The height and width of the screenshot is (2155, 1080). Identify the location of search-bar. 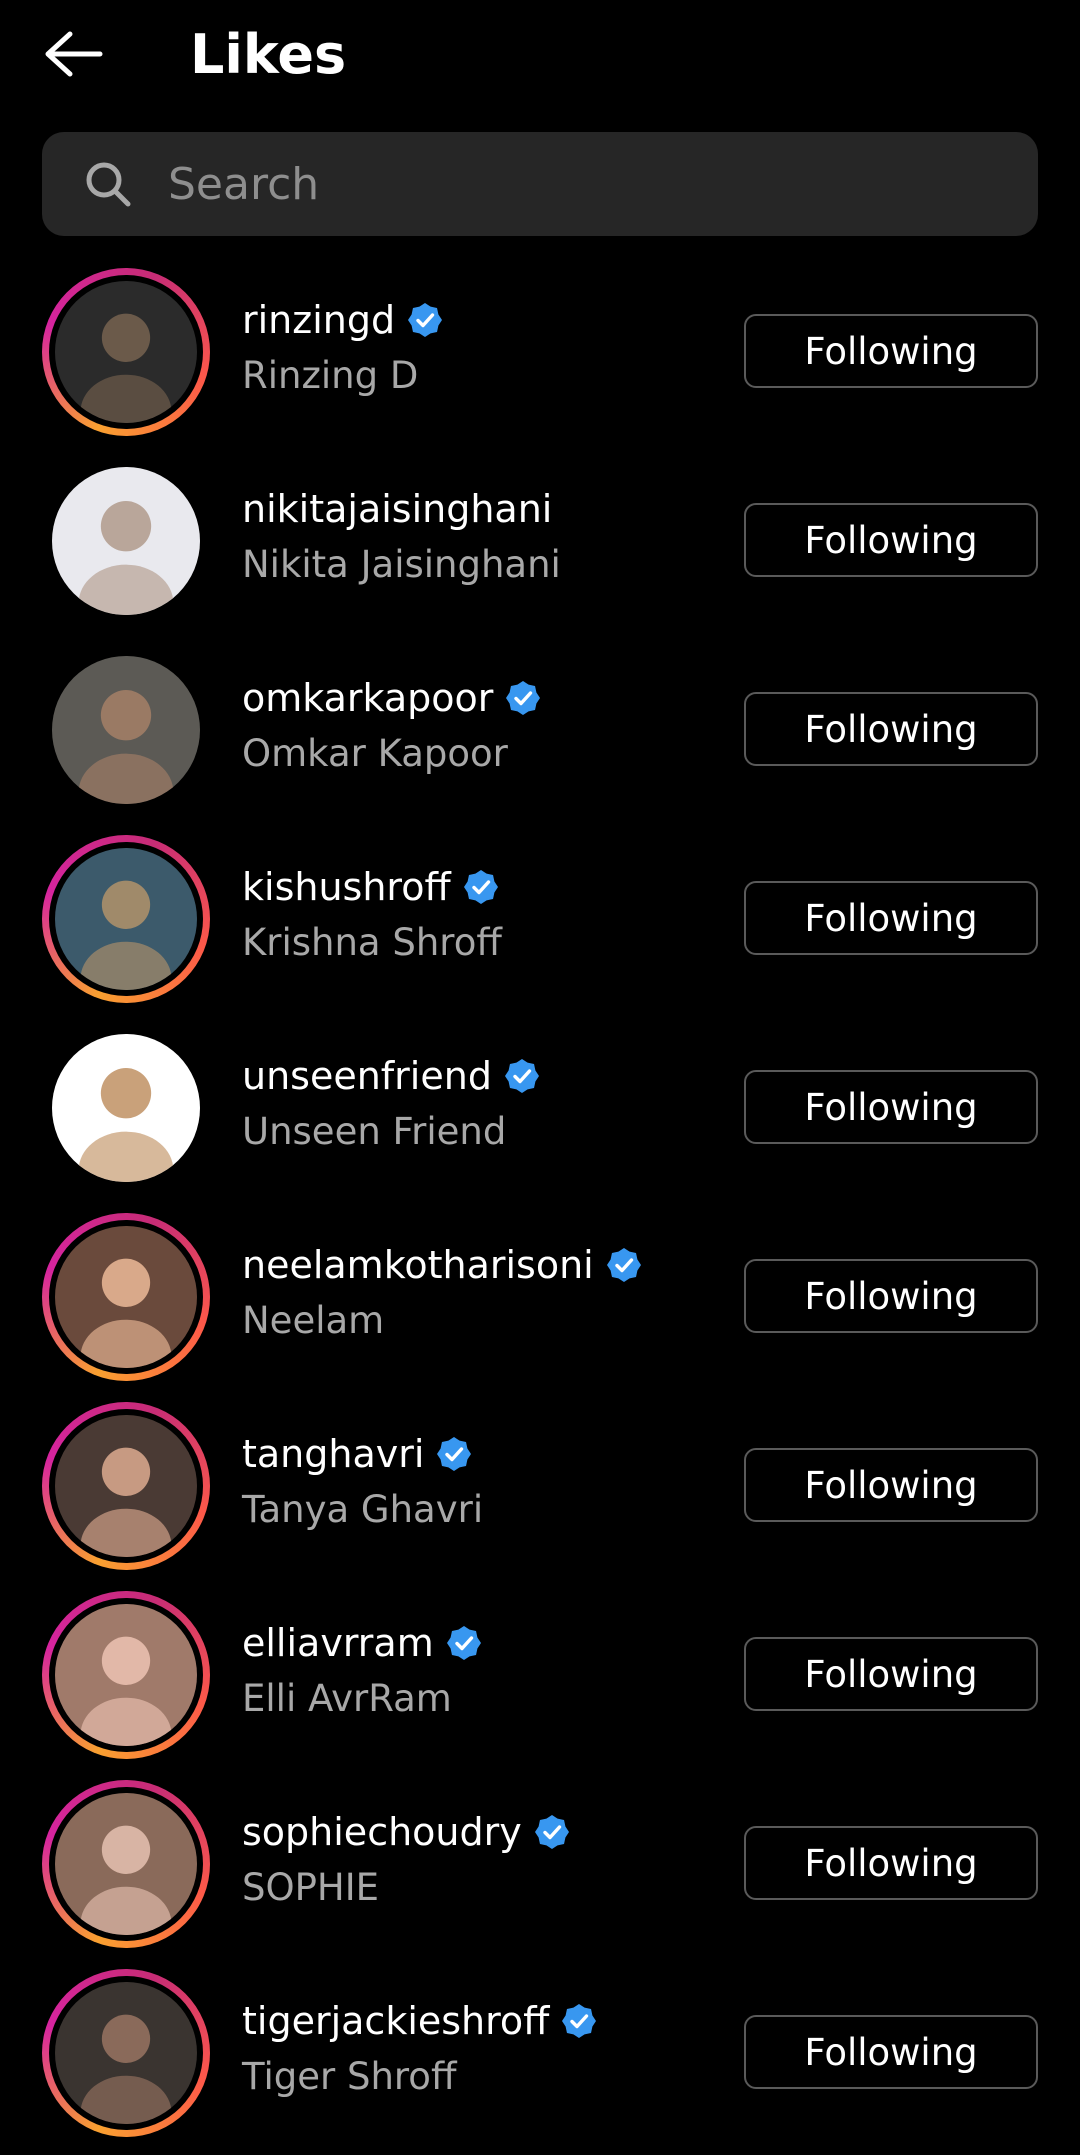
(540, 184).